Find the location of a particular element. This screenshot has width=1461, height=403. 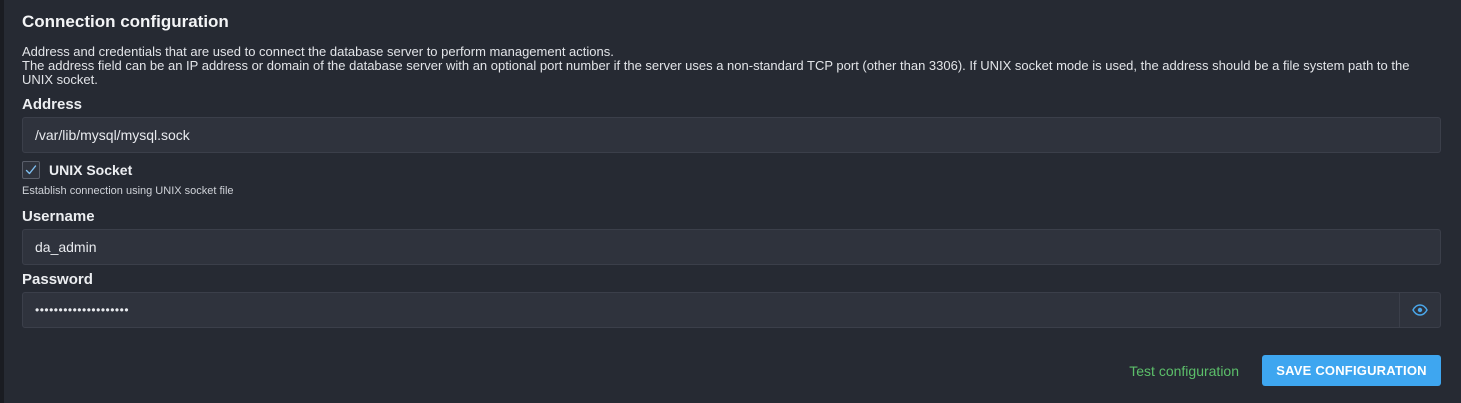

username-field-wrapper is located at coordinates (731, 247).